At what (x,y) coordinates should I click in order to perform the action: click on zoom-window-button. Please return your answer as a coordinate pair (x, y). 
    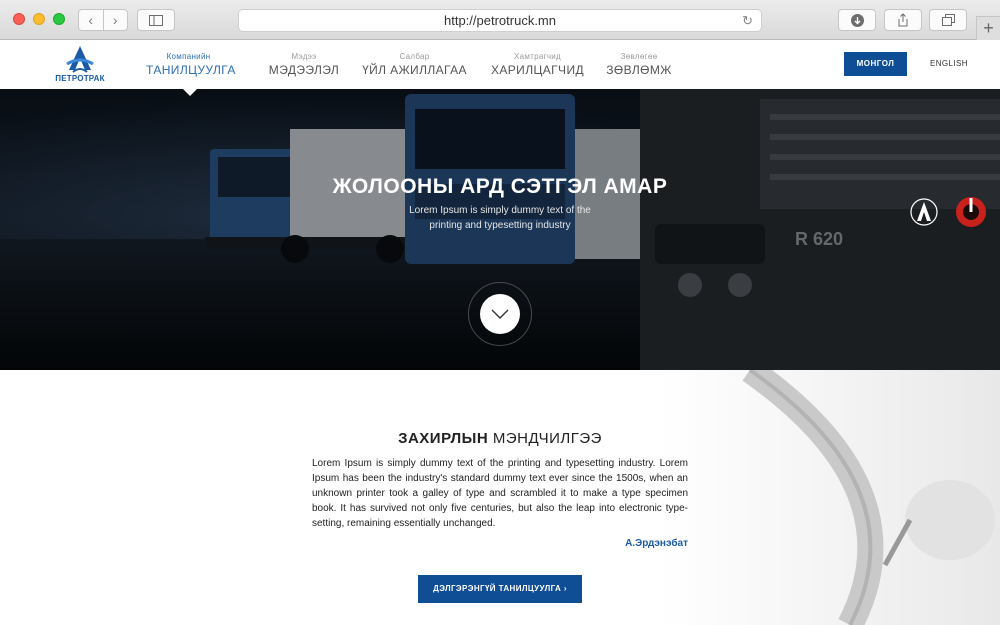
    Looking at the image, I should click on (59, 19).